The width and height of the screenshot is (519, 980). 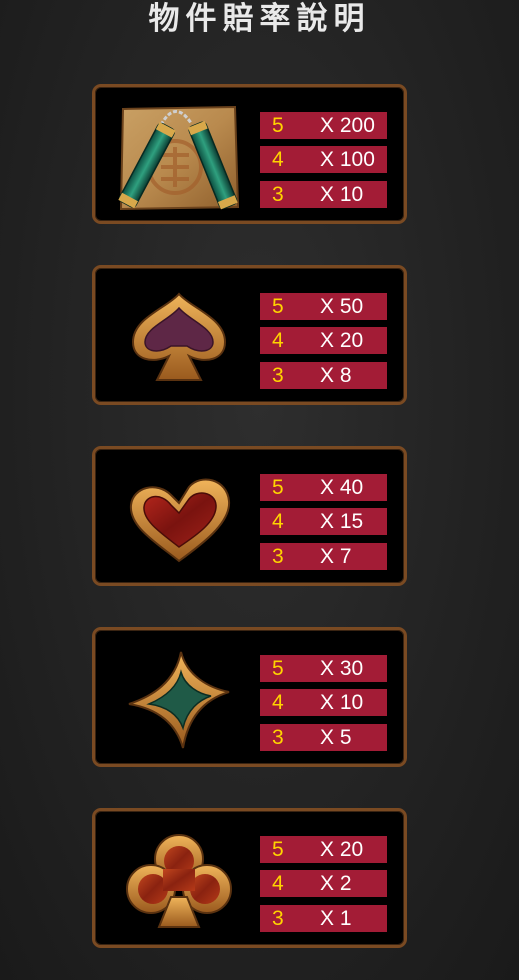 I want to click on heart-icon, so click(x=179, y=519).